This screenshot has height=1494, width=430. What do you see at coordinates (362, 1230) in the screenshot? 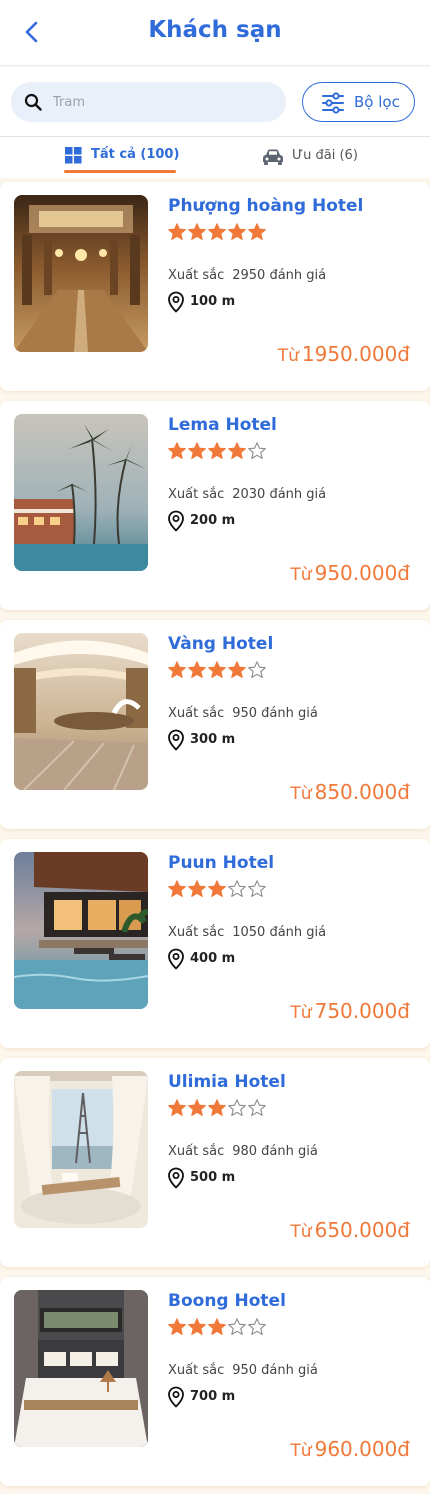
I see `price-amount: 650.000đ` at bounding box center [362, 1230].